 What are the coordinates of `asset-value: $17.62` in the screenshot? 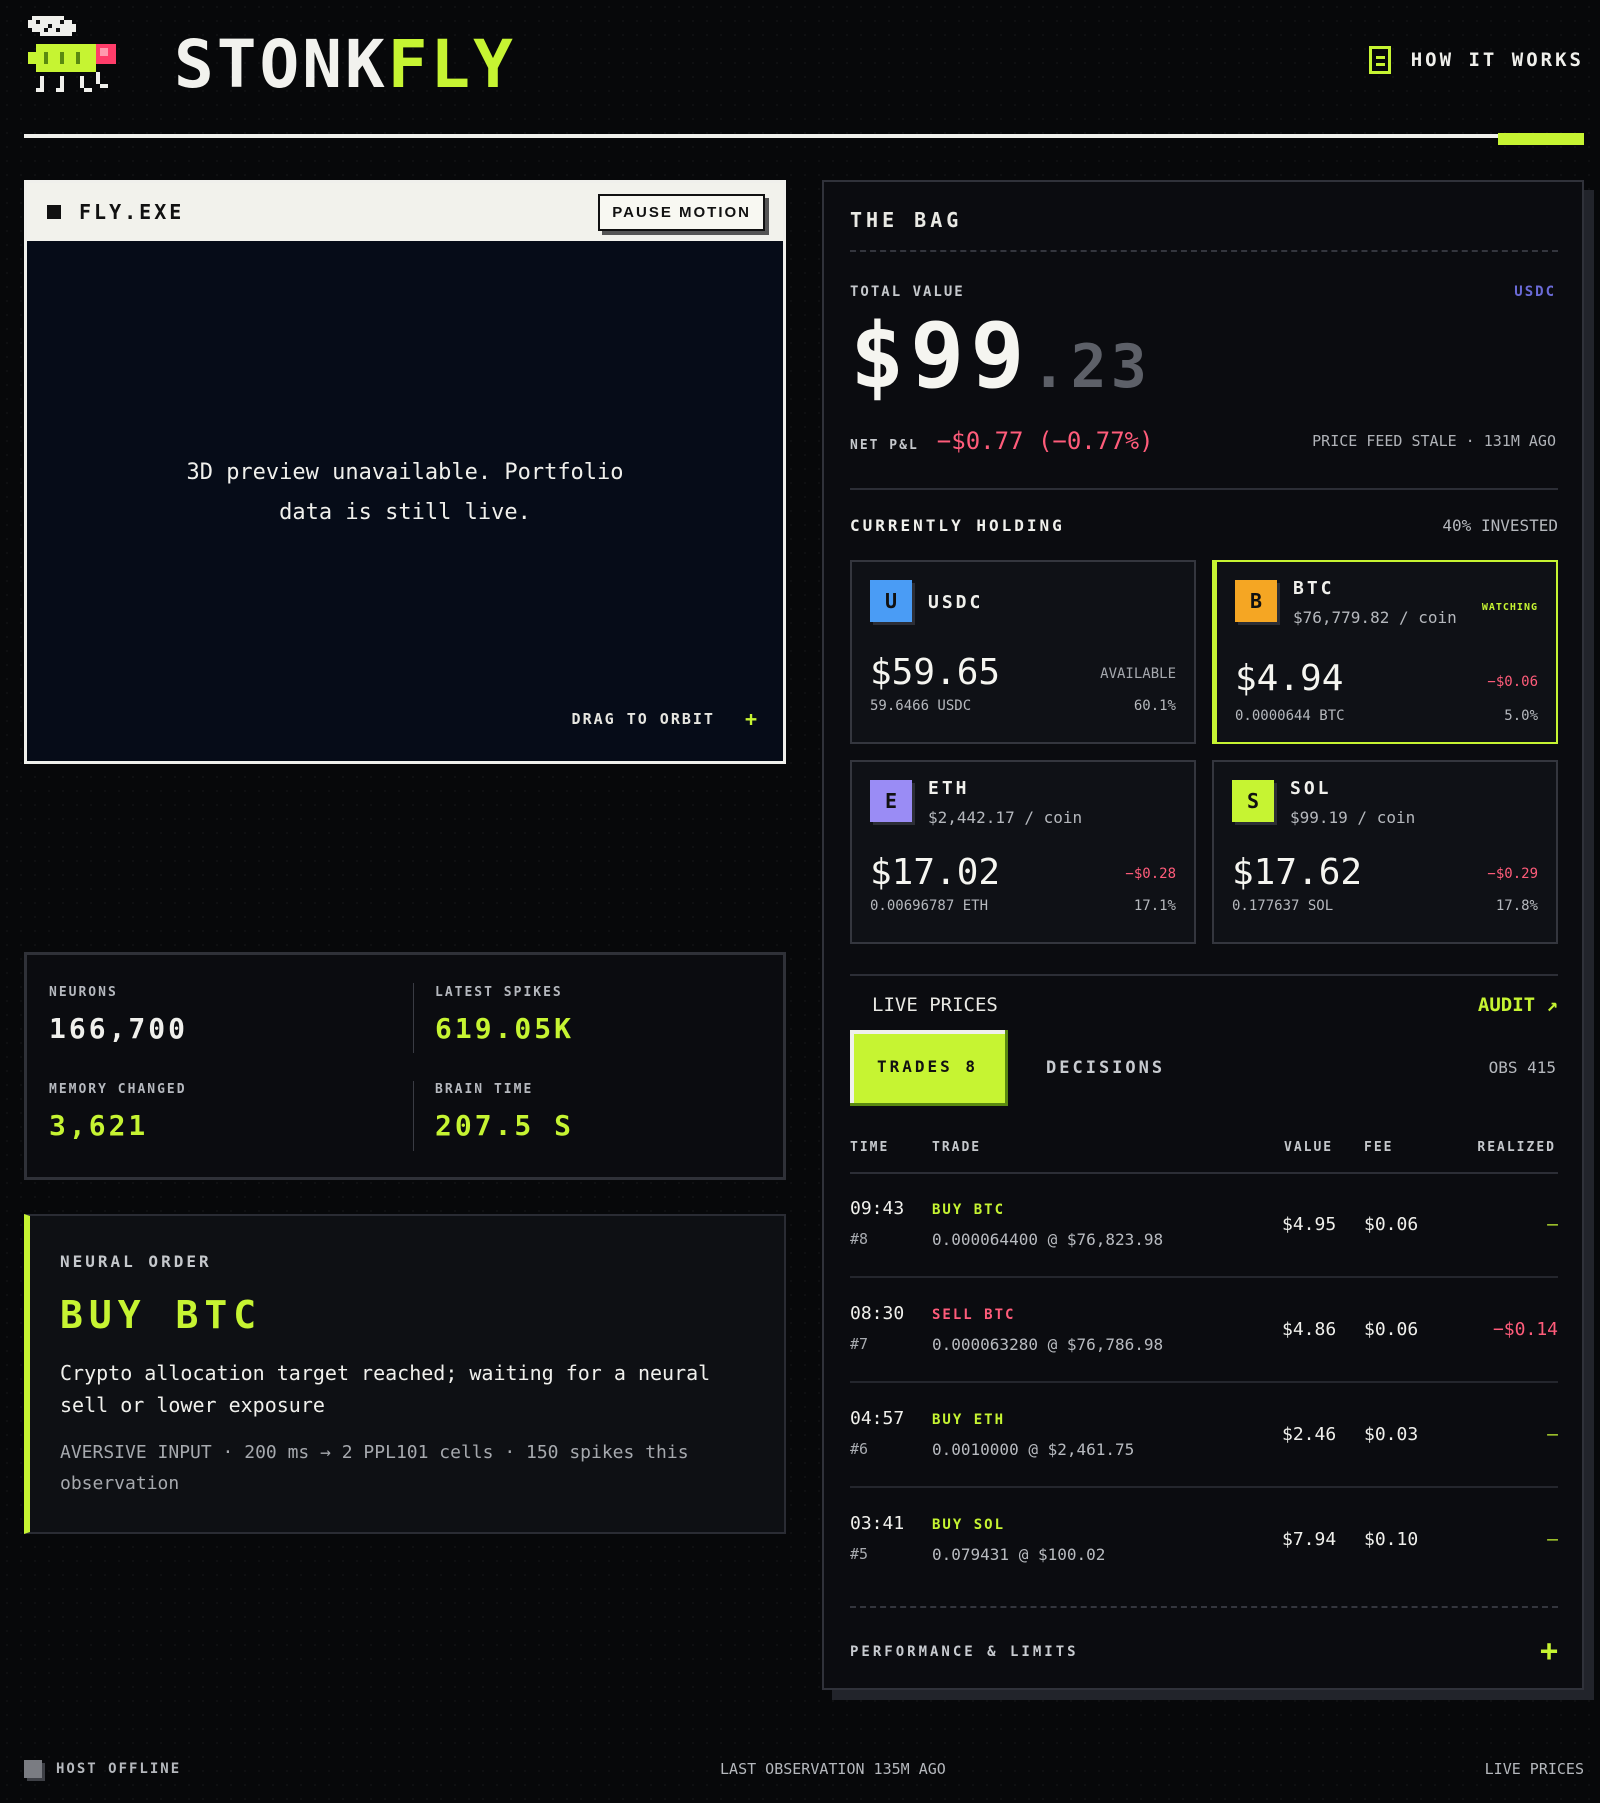 It's located at (1297, 872).